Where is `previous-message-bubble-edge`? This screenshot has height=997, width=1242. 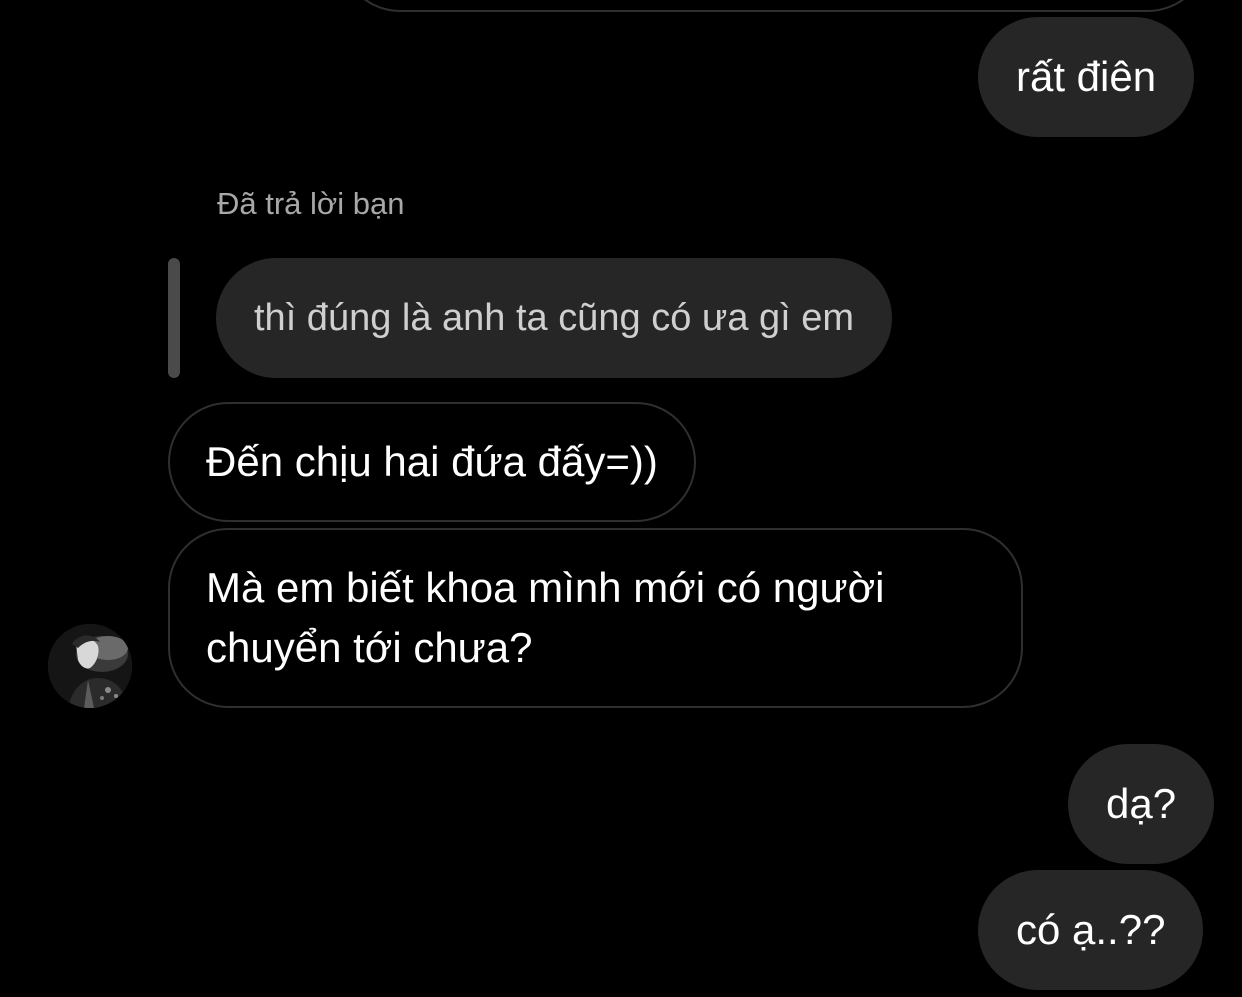
previous-message-bubble-edge is located at coordinates (774, 6).